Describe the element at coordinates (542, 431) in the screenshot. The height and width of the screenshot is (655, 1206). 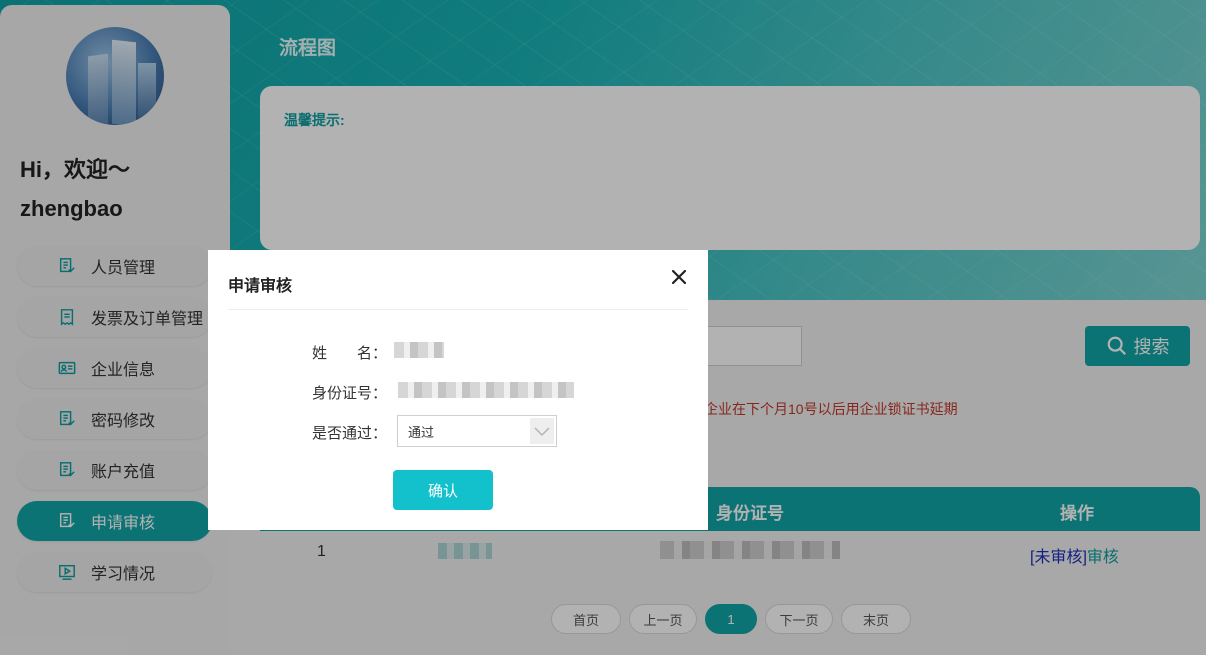
I see `chevron-down-icon` at that location.